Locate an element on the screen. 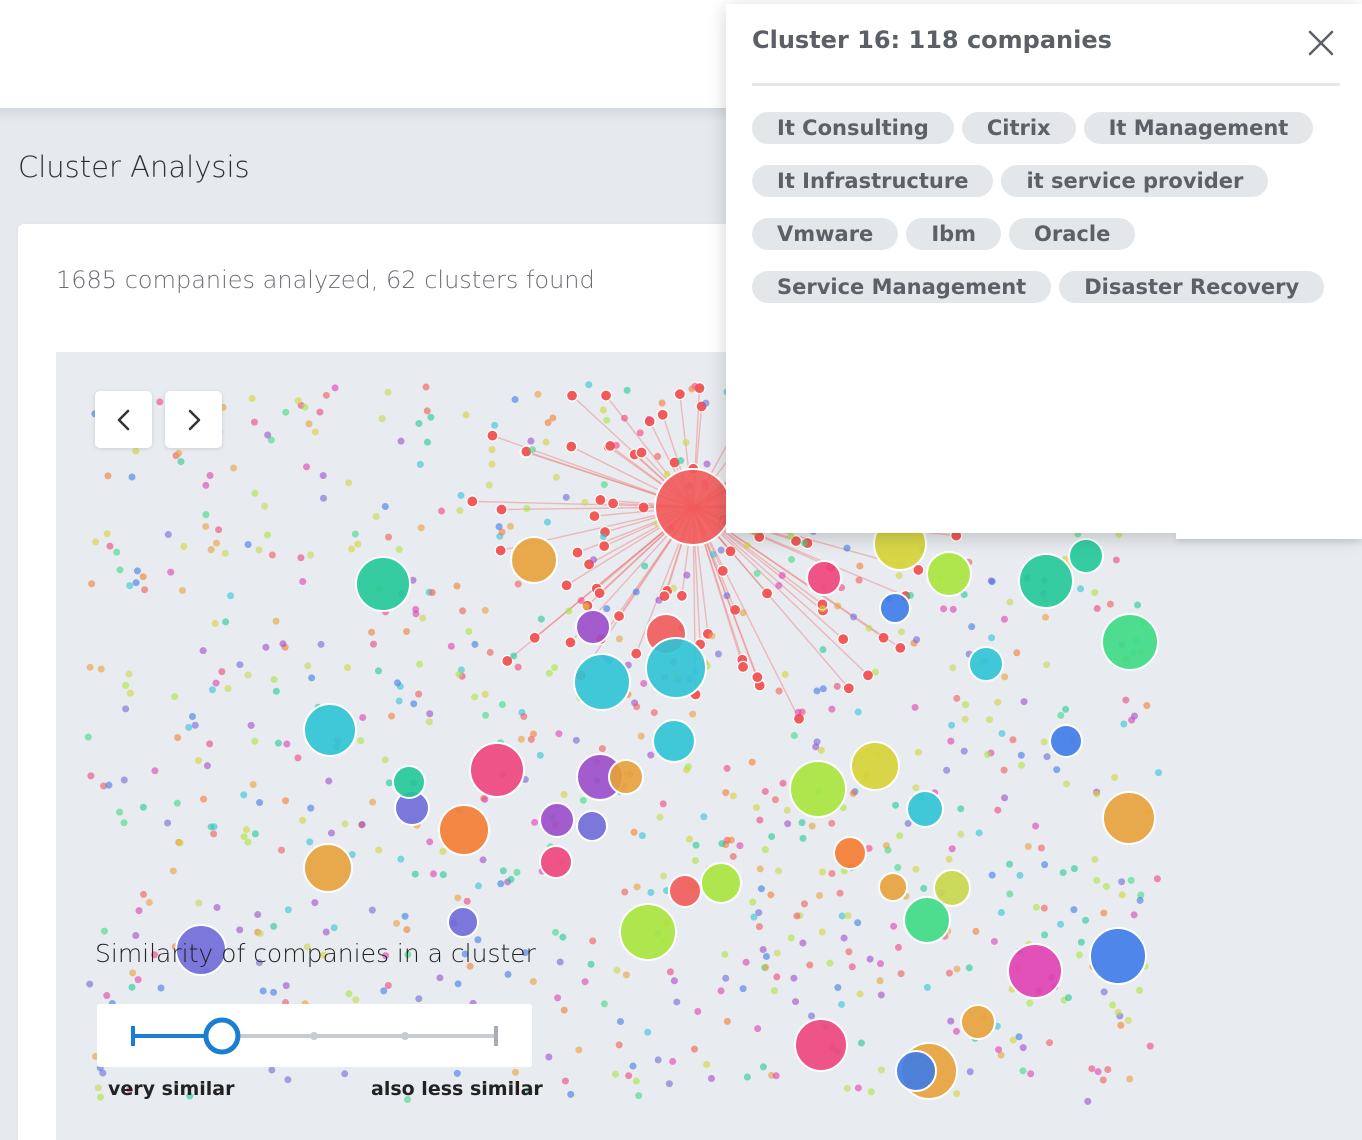  slider-step-dot is located at coordinates (405, 1036).